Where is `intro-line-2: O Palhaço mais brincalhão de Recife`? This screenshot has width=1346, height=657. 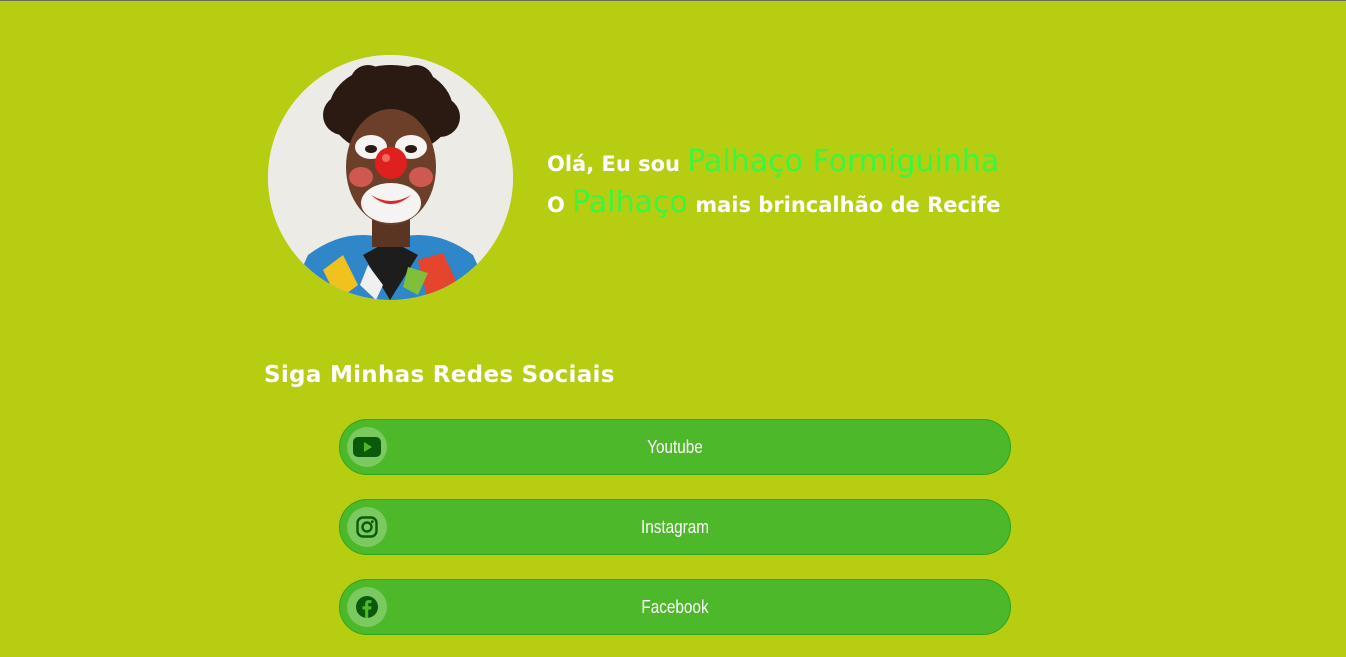
intro-line-2: O Palhaço mais brincalhão de Recife is located at coordinates (774, 202).